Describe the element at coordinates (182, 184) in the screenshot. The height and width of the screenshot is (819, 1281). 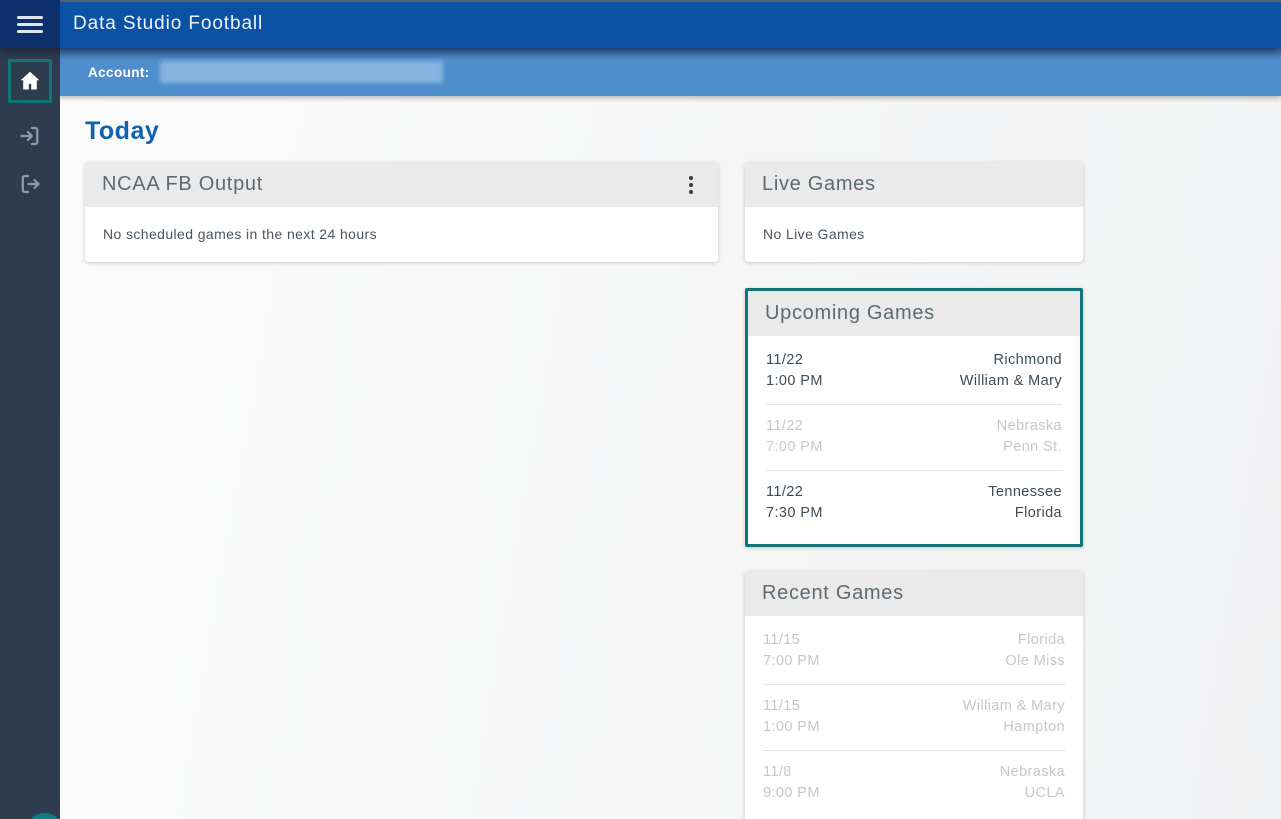
I see `output-card-title: NCAA FB Output` at that location.